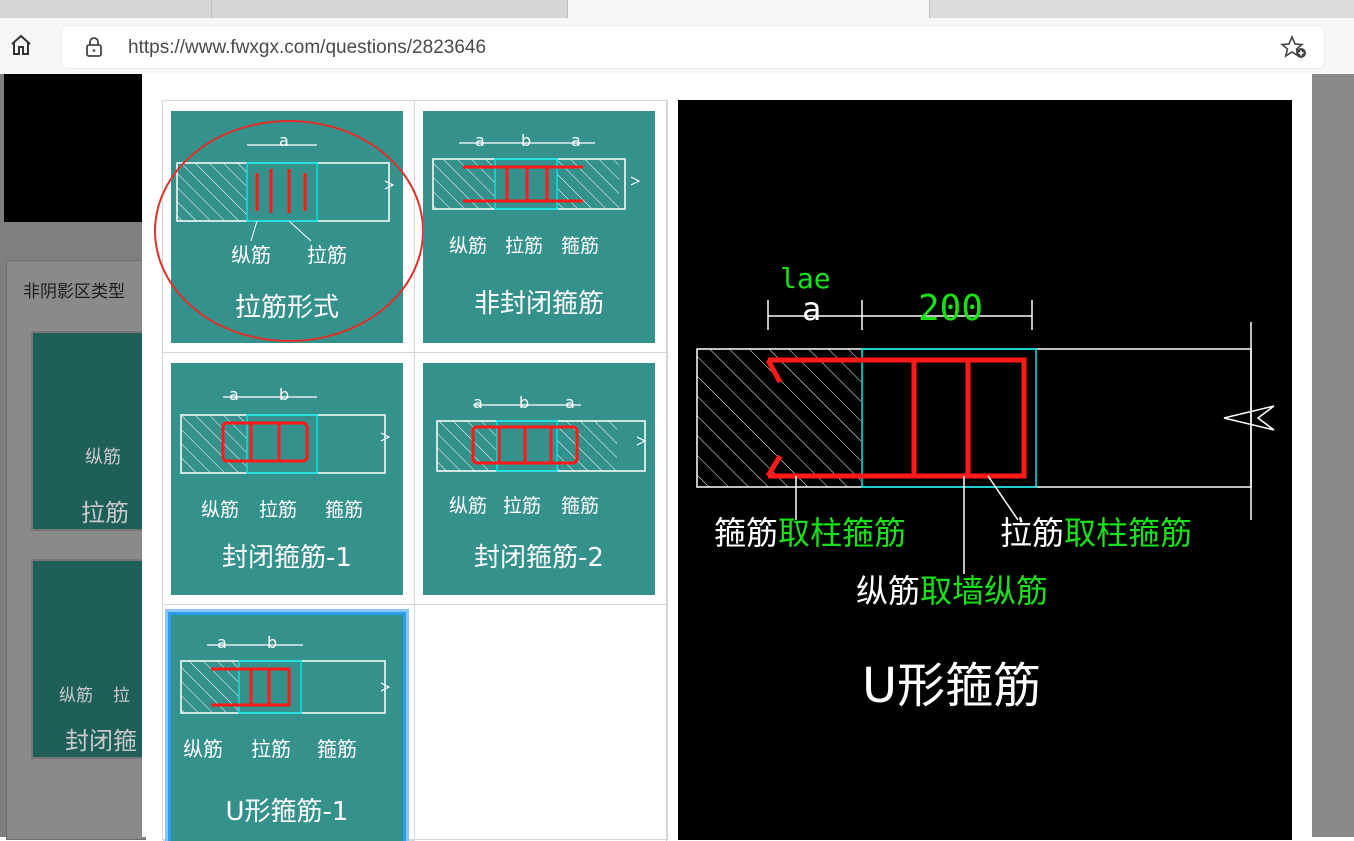 The height and width of the screenshot is (841, 1354). Describe the element at coordinates (78, 550) in the screenshot. I see `background-panel: 非阴影区类型 纵筋 拉筋 纵筋 拉 封闭箍` at that location.